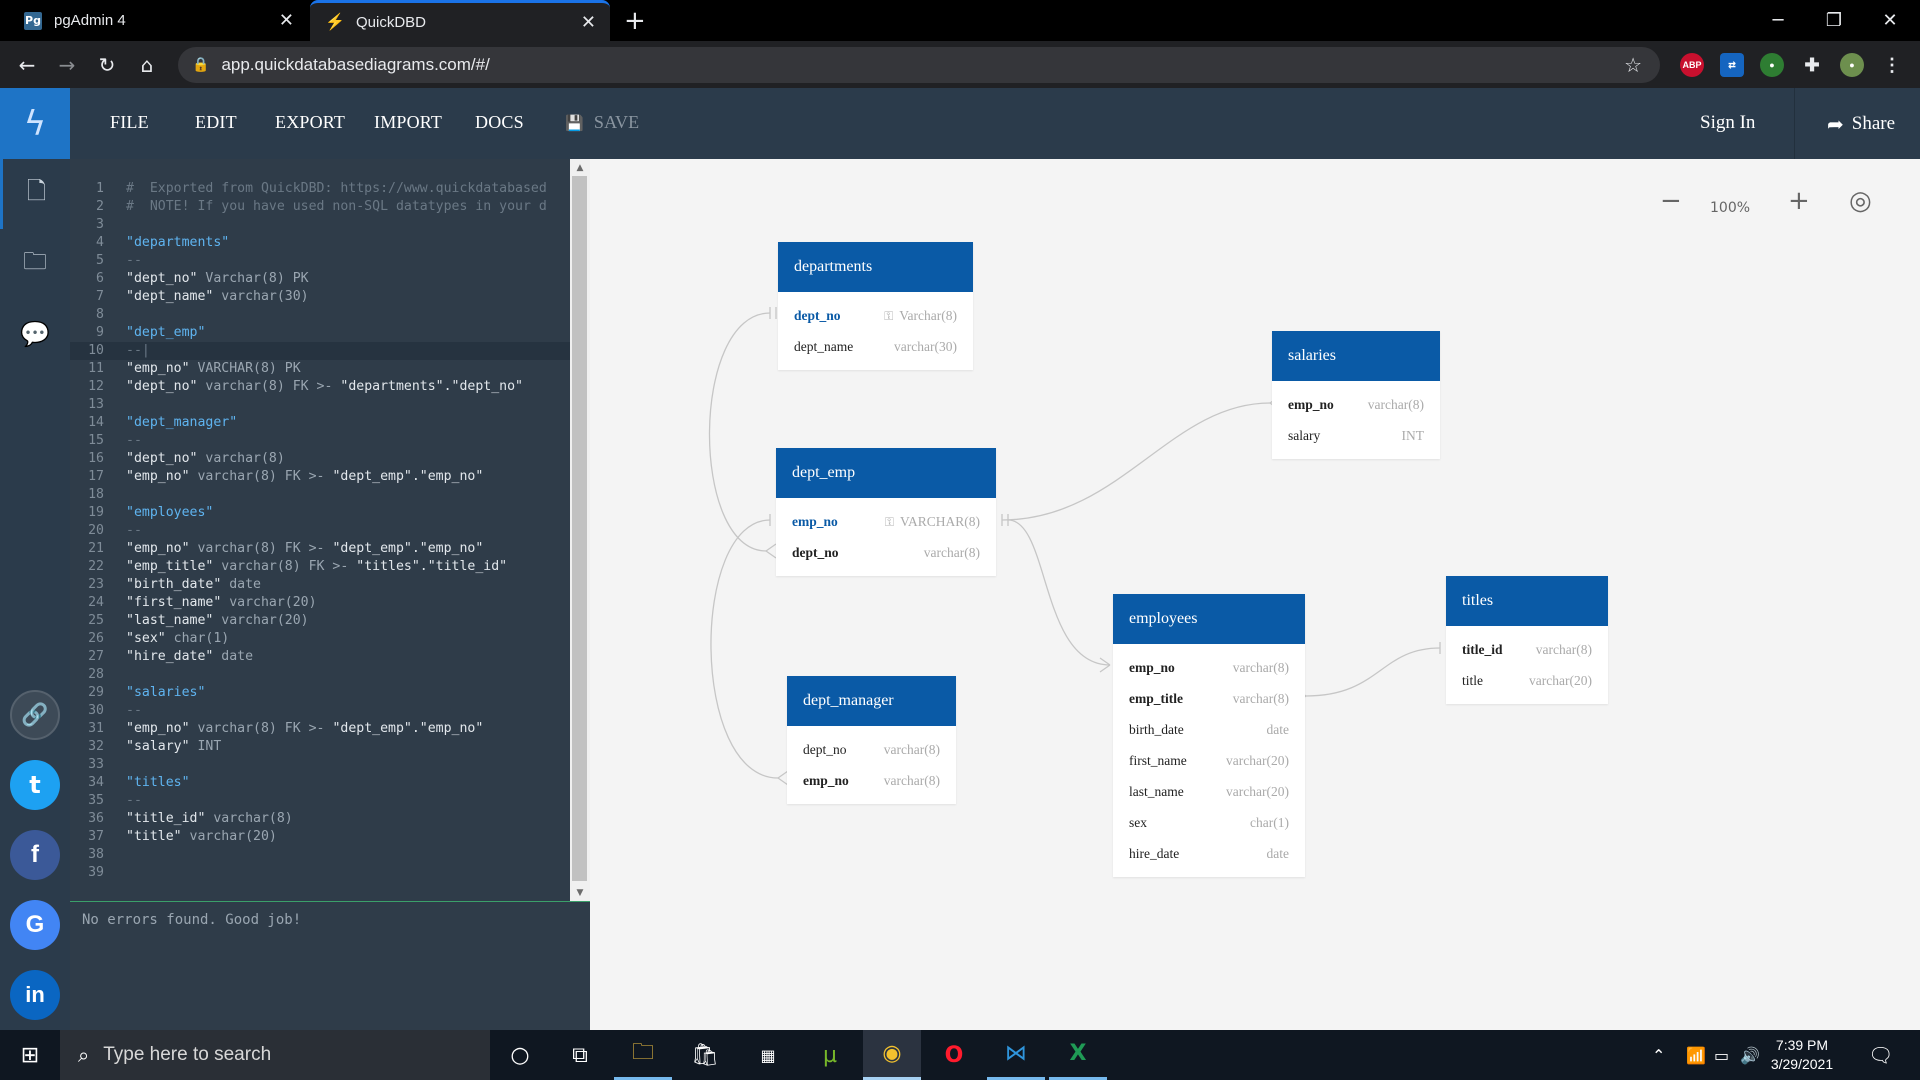  Describe the element at coordinates (320, 495) in the screenshot. I see `code-line: 18` at that location.